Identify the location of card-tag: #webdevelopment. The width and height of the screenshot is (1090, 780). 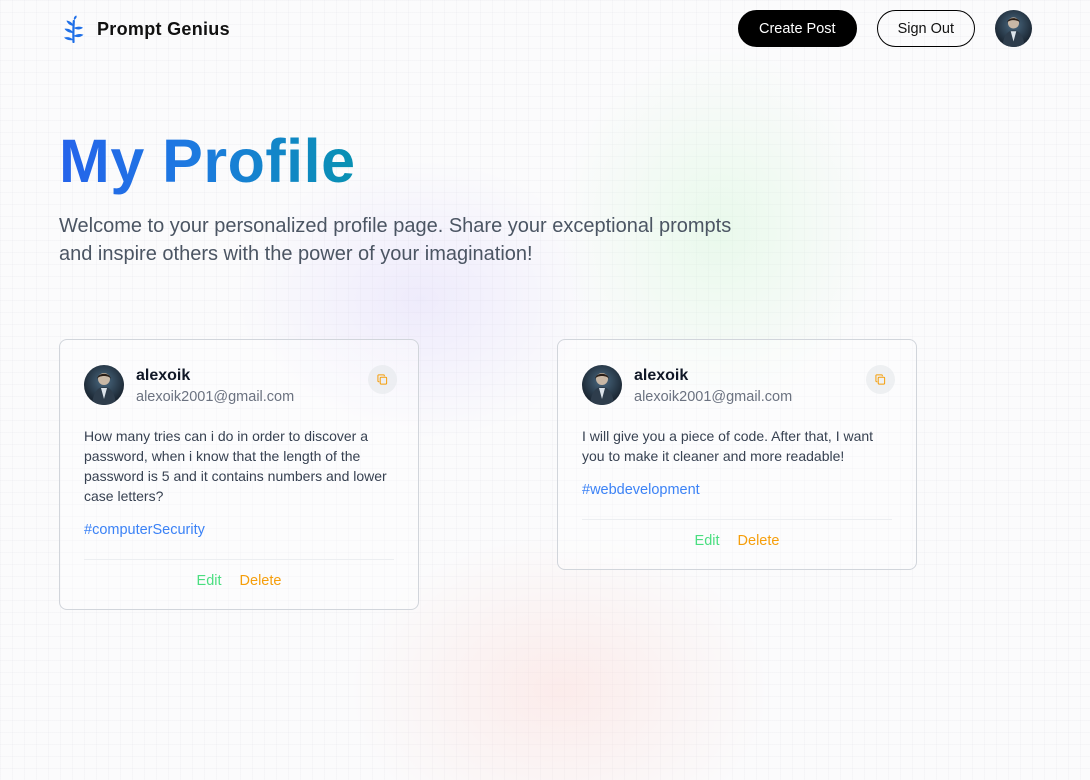
(641, 490).